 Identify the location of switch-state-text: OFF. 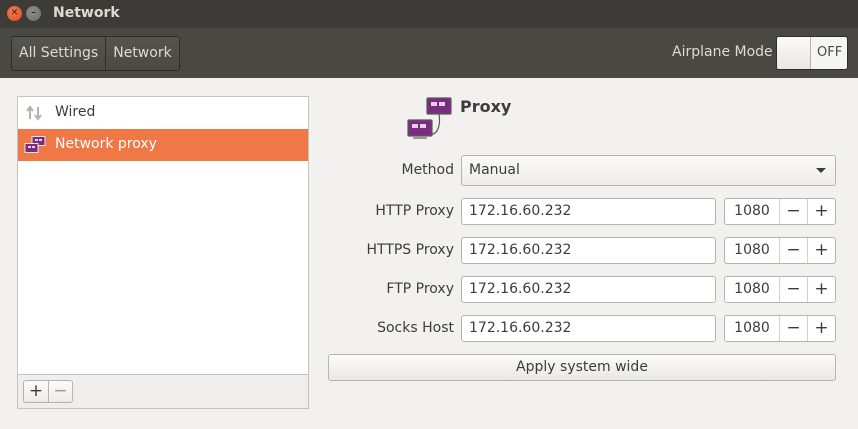
(830, 52).